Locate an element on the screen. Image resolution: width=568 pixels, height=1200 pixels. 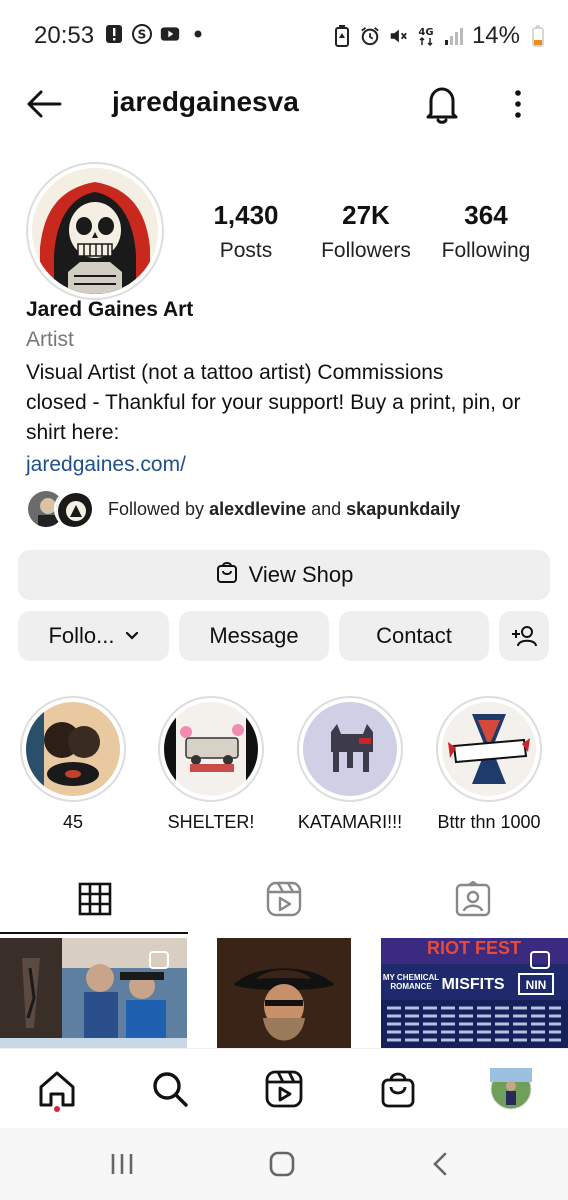
alarm-icon is located at coordinates (370, 36).